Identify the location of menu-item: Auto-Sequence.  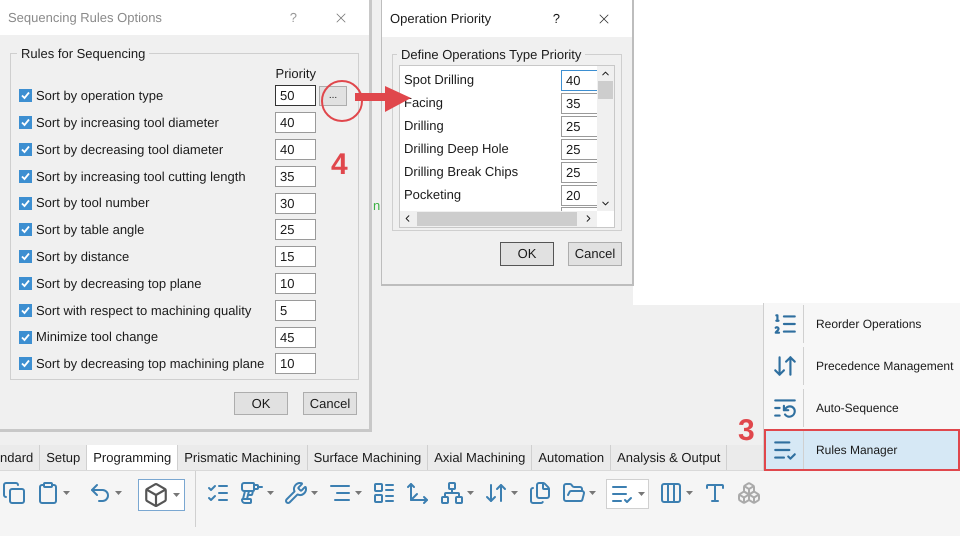
(862, 408).